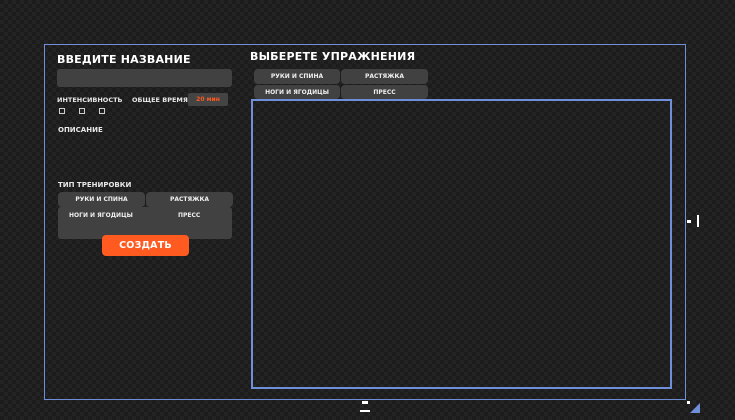 The image size is (735, 420). What do you see at coordinates (297, 76) in the screenshot?
I see `exercise-category-arms-back: РУКИ И СПИНА` at bounding box center [297, 76].